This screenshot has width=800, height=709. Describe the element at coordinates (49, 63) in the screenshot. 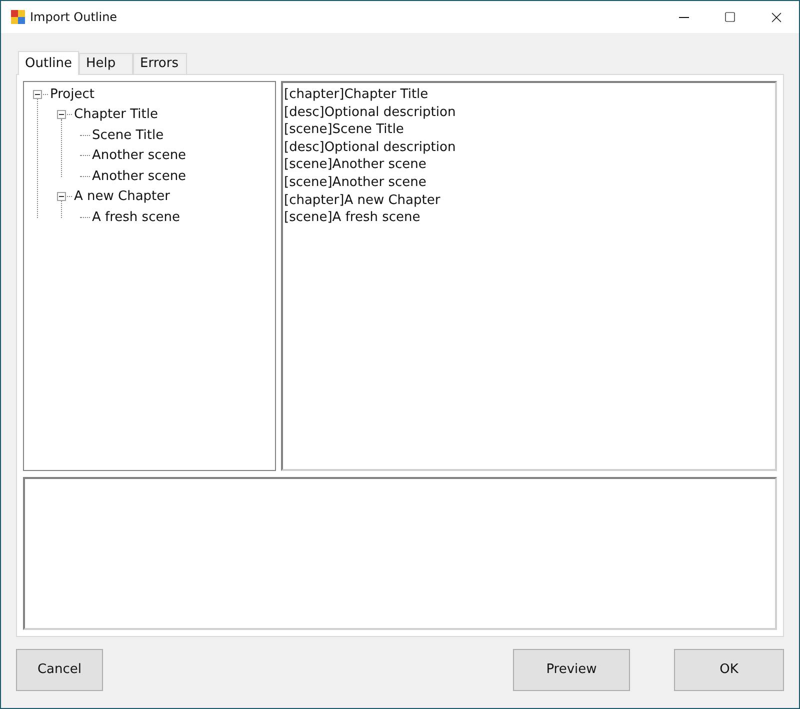

I see `tab: Outline` at that location.